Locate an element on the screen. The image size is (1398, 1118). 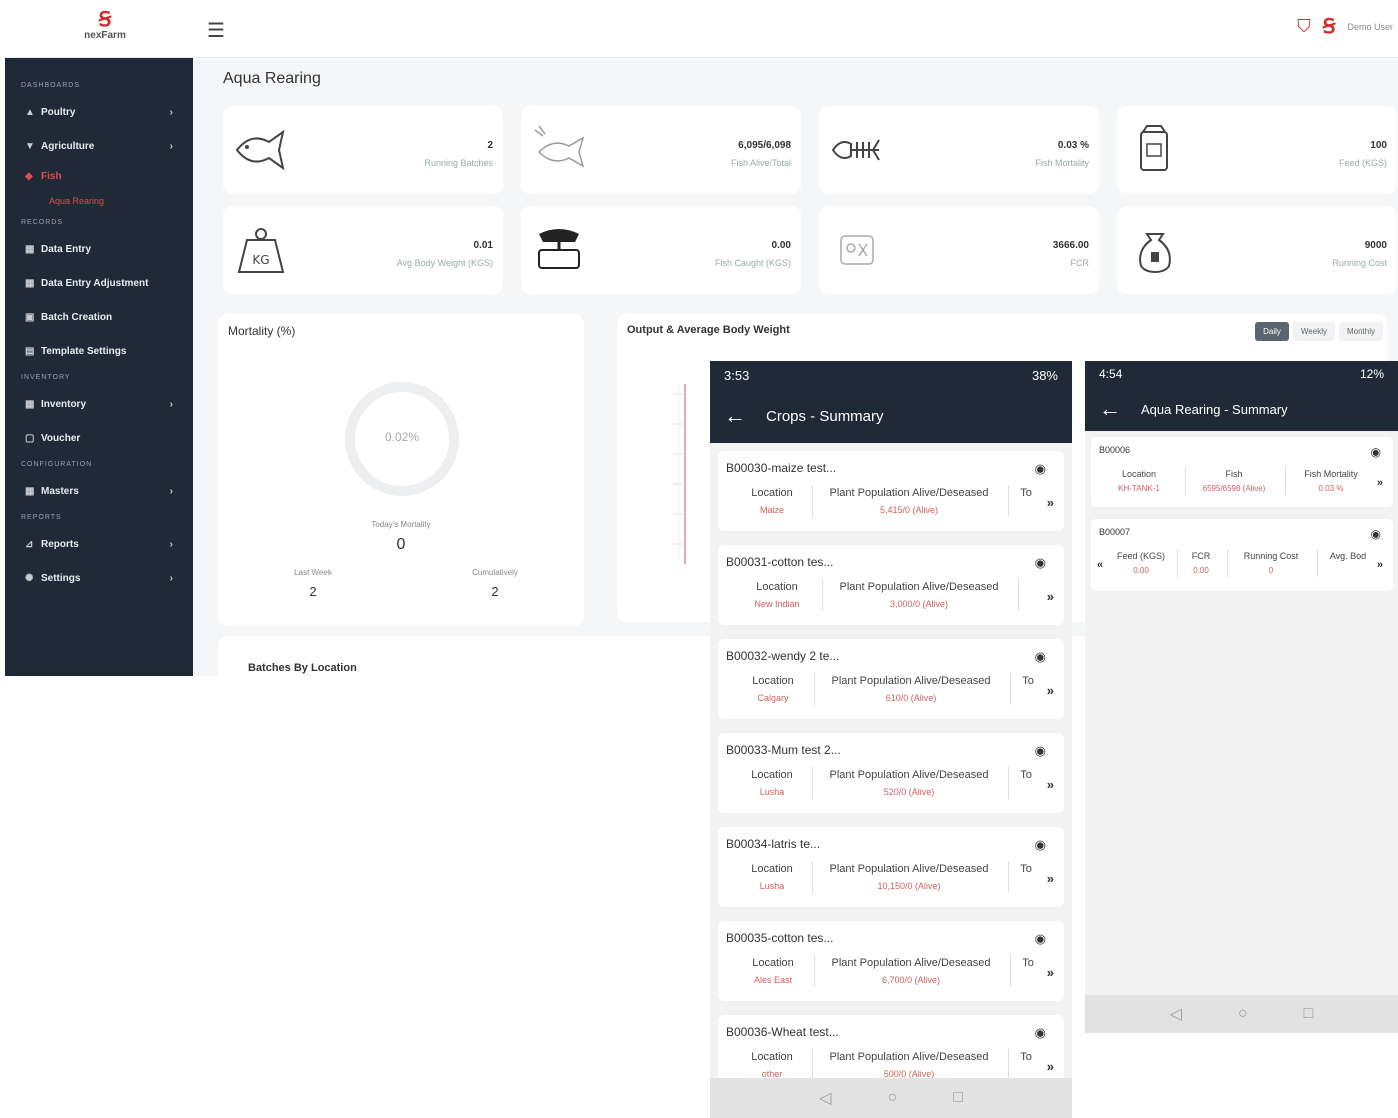
location-label: Location is located at coordinates (772, 493).